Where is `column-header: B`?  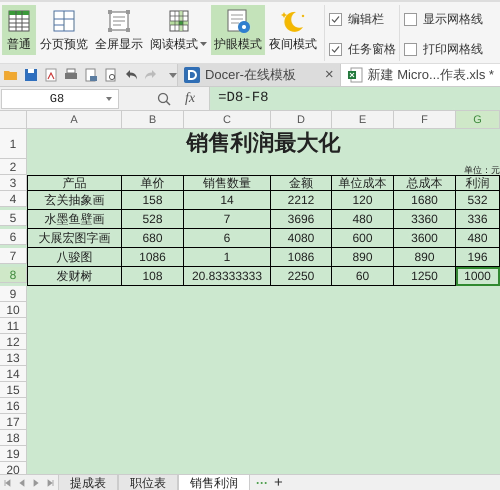
column-header: B is located at coordinates (153, 120).